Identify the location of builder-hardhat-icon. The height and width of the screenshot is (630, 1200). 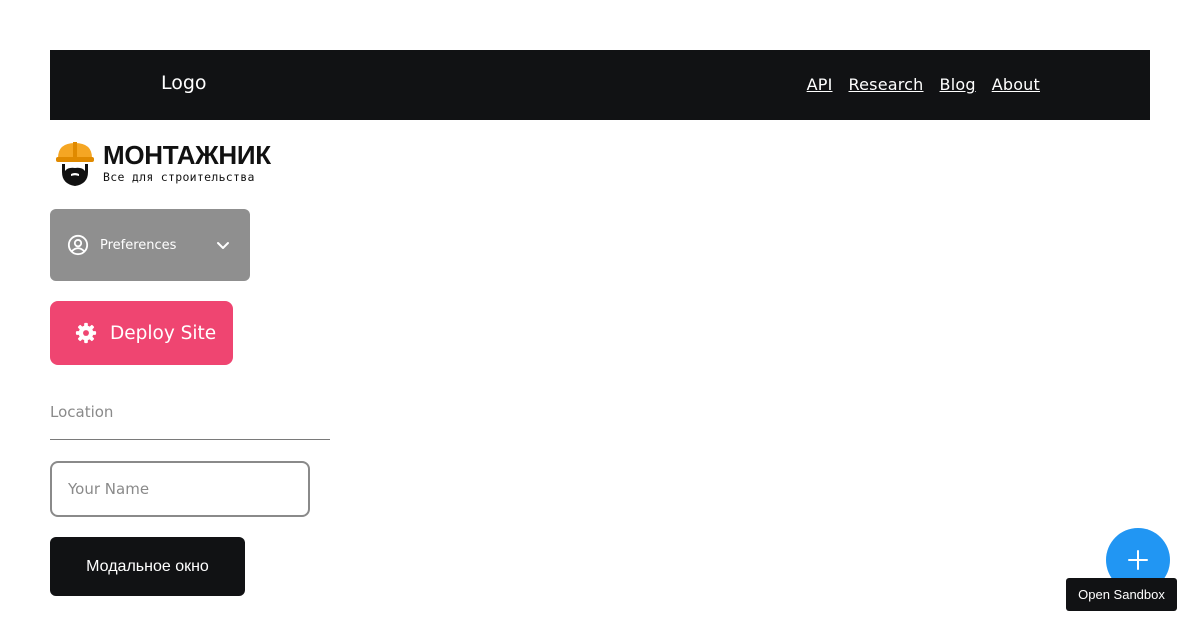
(75, 164).